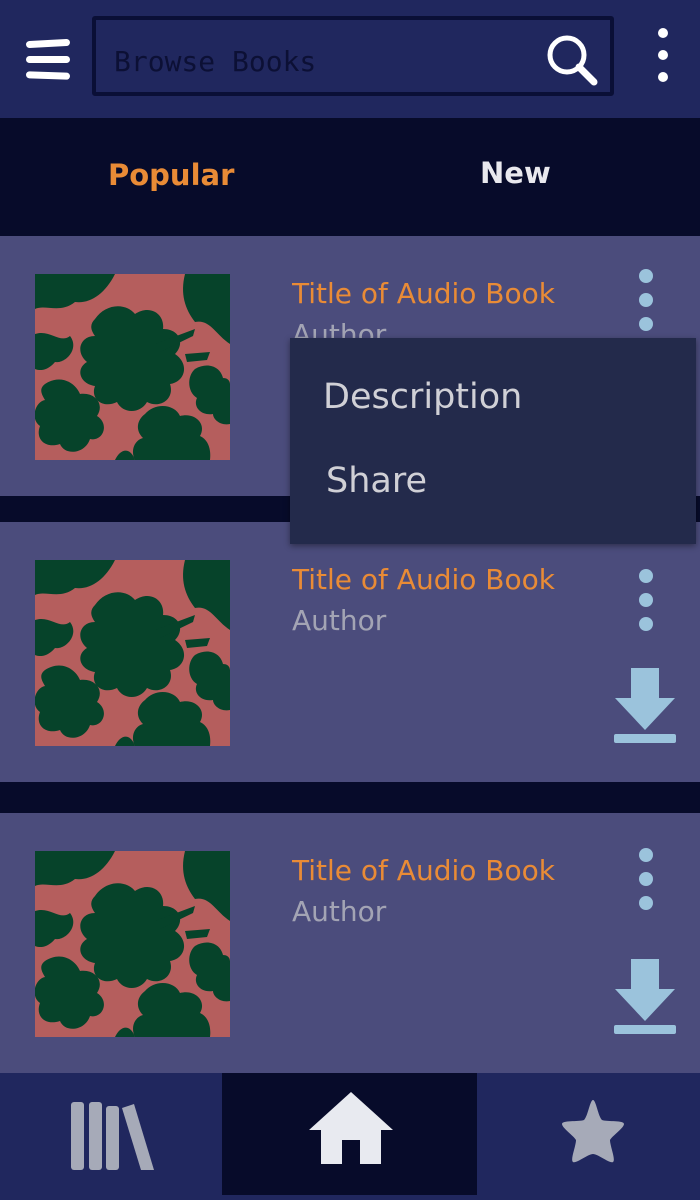 This screenshot has width=700, height=1200. What do you see at coordinates (572, 60) in the screenshot?
I see `search-icon` at bounding box center [572, 60].